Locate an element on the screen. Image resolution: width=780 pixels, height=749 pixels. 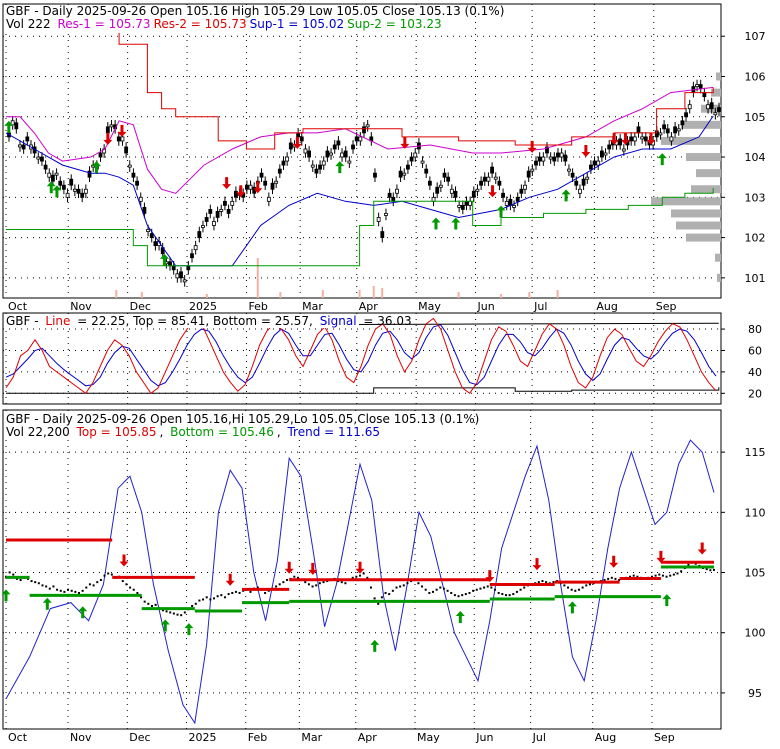
trend-y-tick-label: 110 is located at coordinates (755, 512).